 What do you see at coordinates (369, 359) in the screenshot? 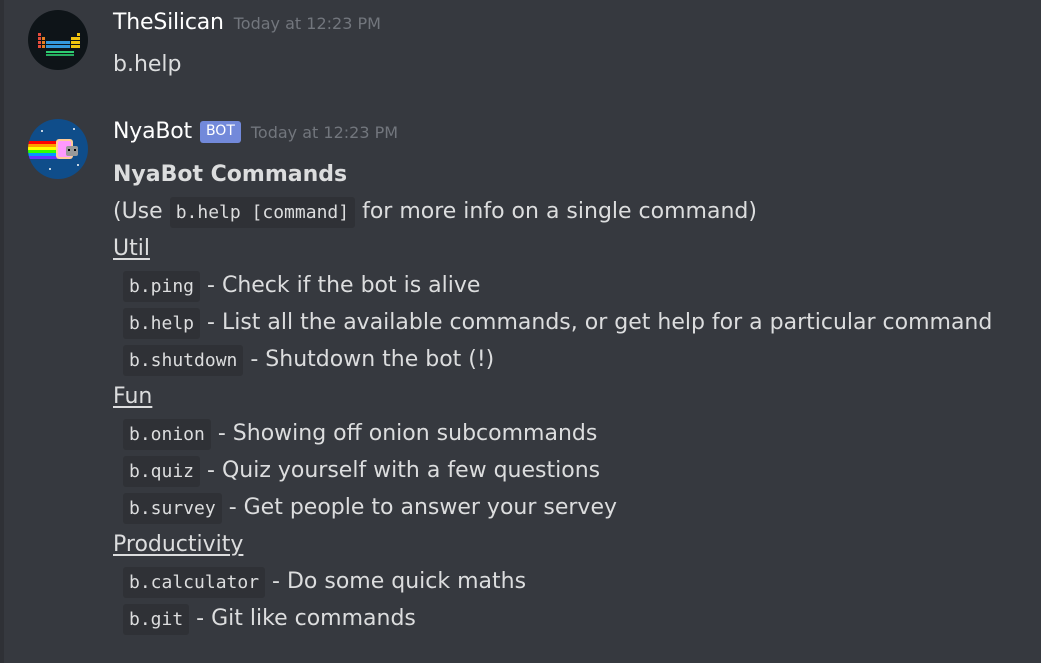
I see `command-desc: - Shutdown the bot (!)` at bounding box center [369, 359].